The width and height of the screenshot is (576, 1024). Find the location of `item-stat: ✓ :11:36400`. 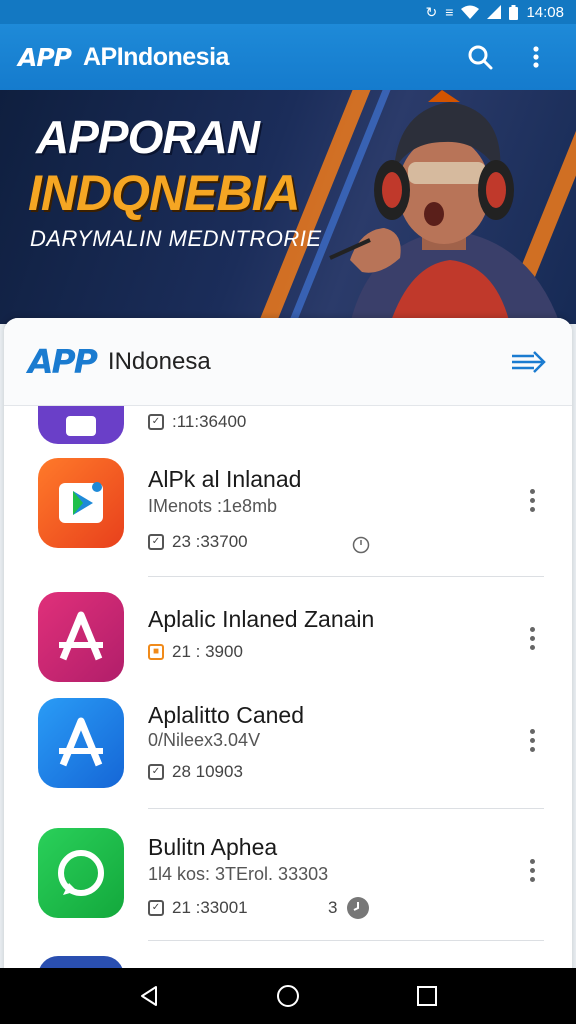

item-stat: ✓ :11:36400 is located at coordinates (197, 422).